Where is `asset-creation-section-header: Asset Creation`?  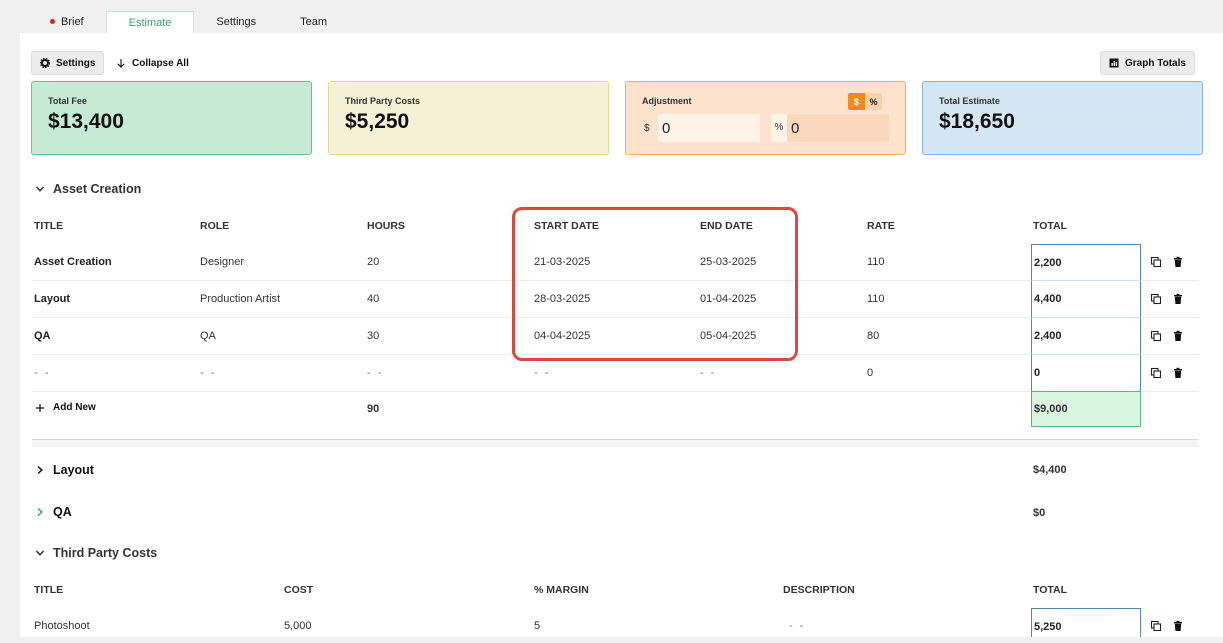
asset-creation-section-header: Asset Creation is located at coordinates (88, 189).